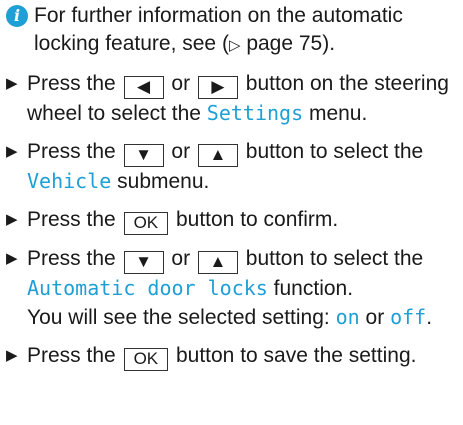 This screenshot has height=425, width=463. Describe the element at coordinates (178, 317) in the screenshot. I see `step-text: You will see the selected setting:` at that location.